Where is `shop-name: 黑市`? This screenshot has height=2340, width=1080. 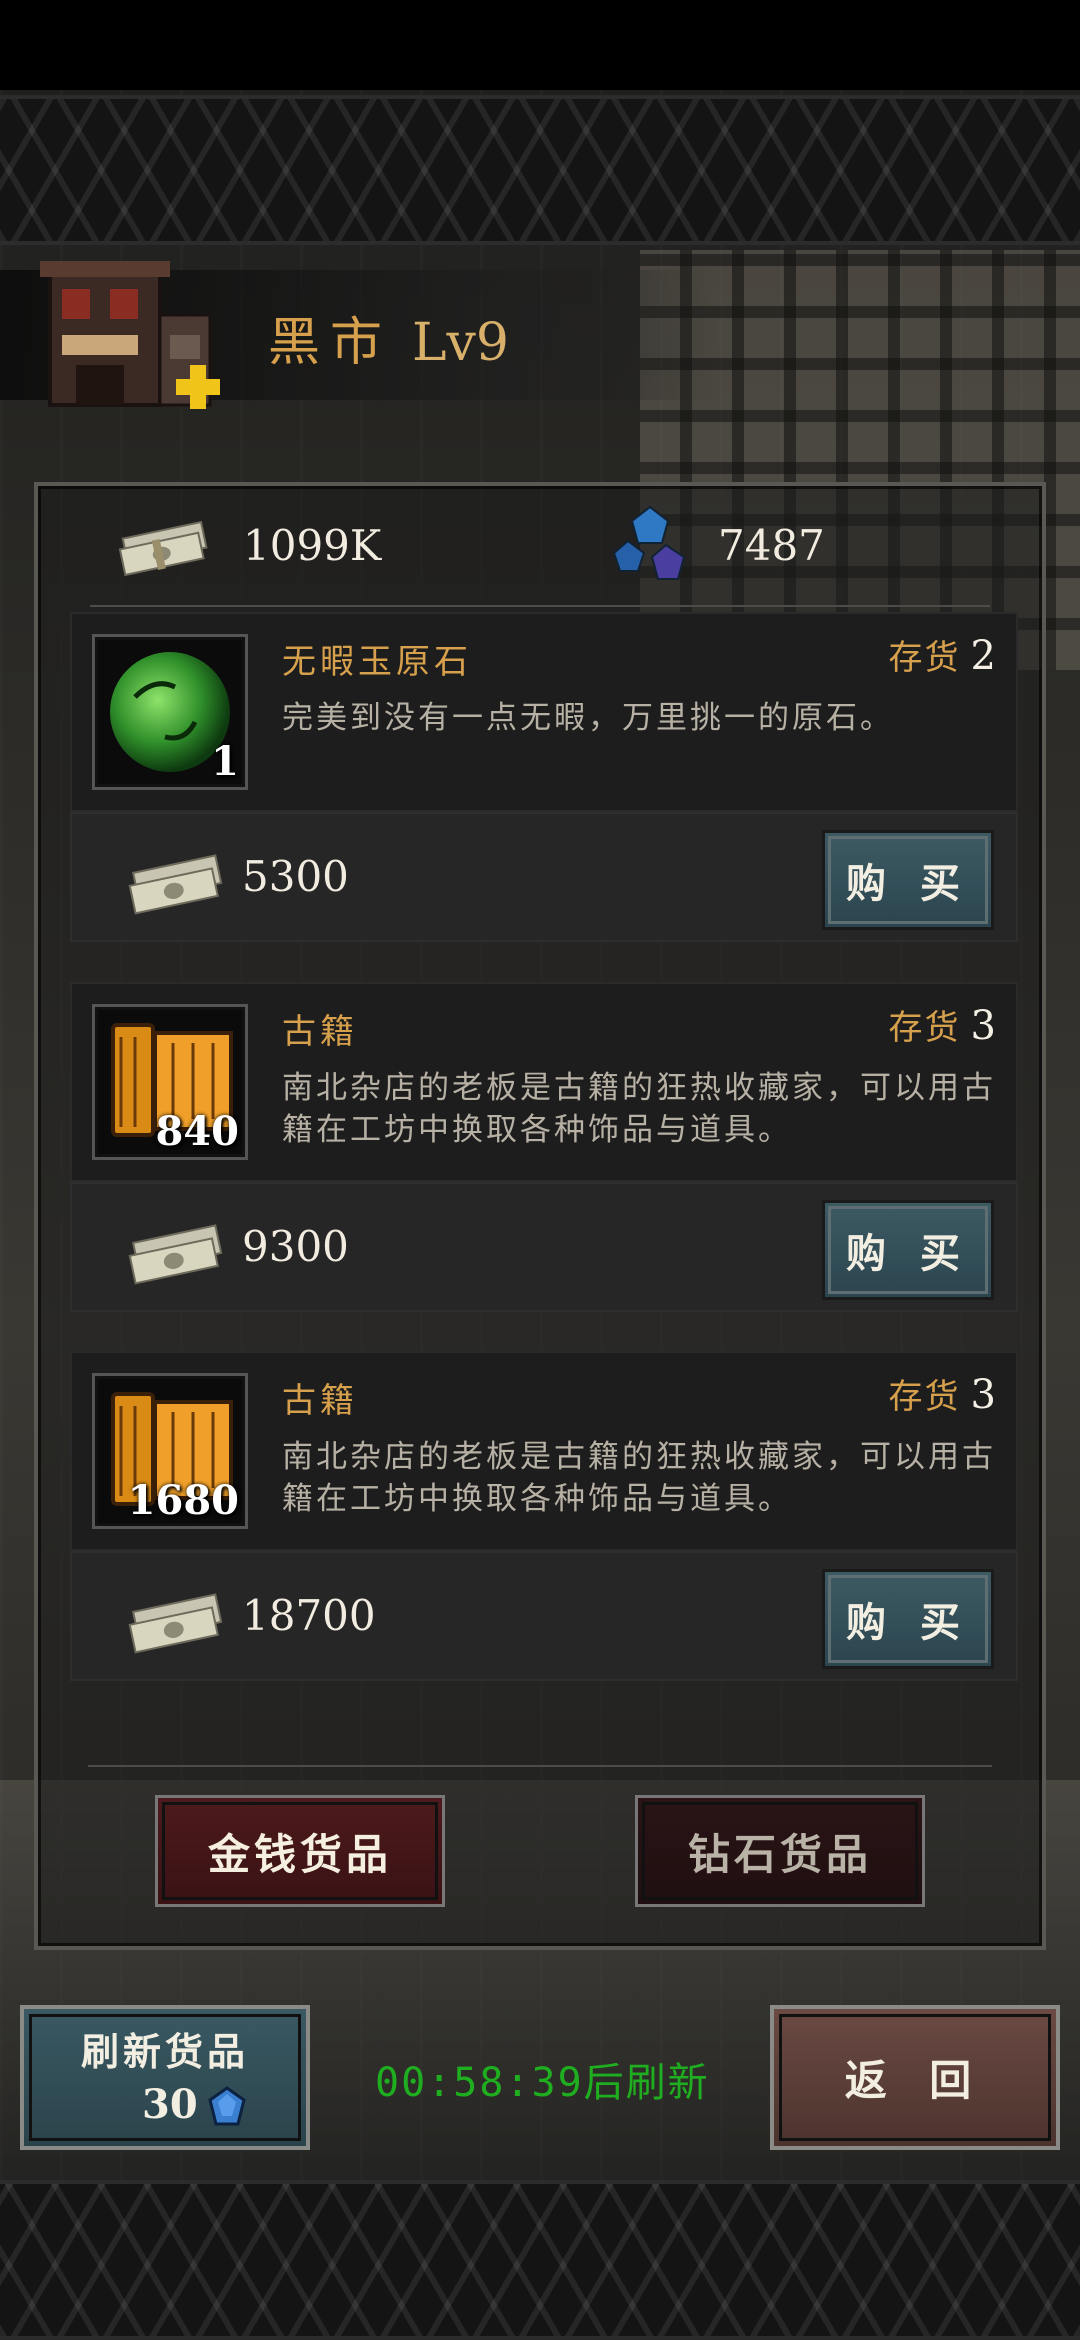 shop-name: 黑市 is located at coordinates (330, 343).